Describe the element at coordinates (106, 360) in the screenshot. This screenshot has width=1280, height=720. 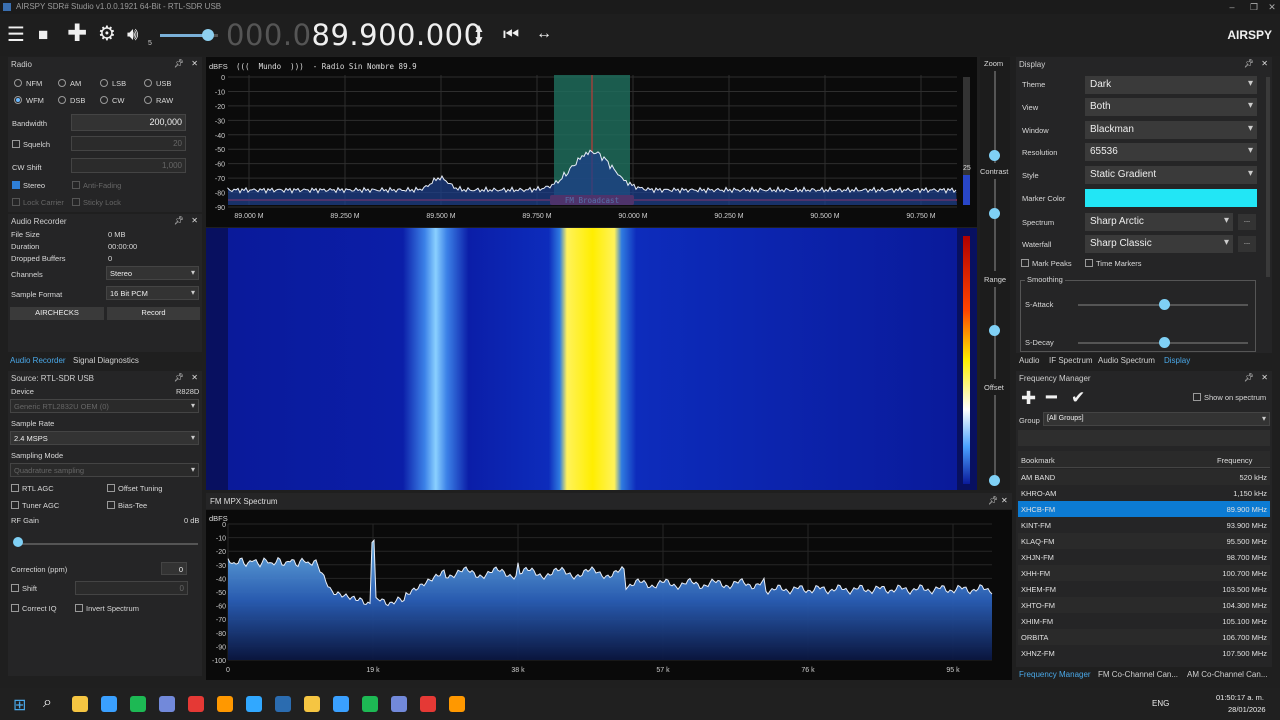
I see `tab-signal-diagnostics: Signal Diagnostics` at that location.